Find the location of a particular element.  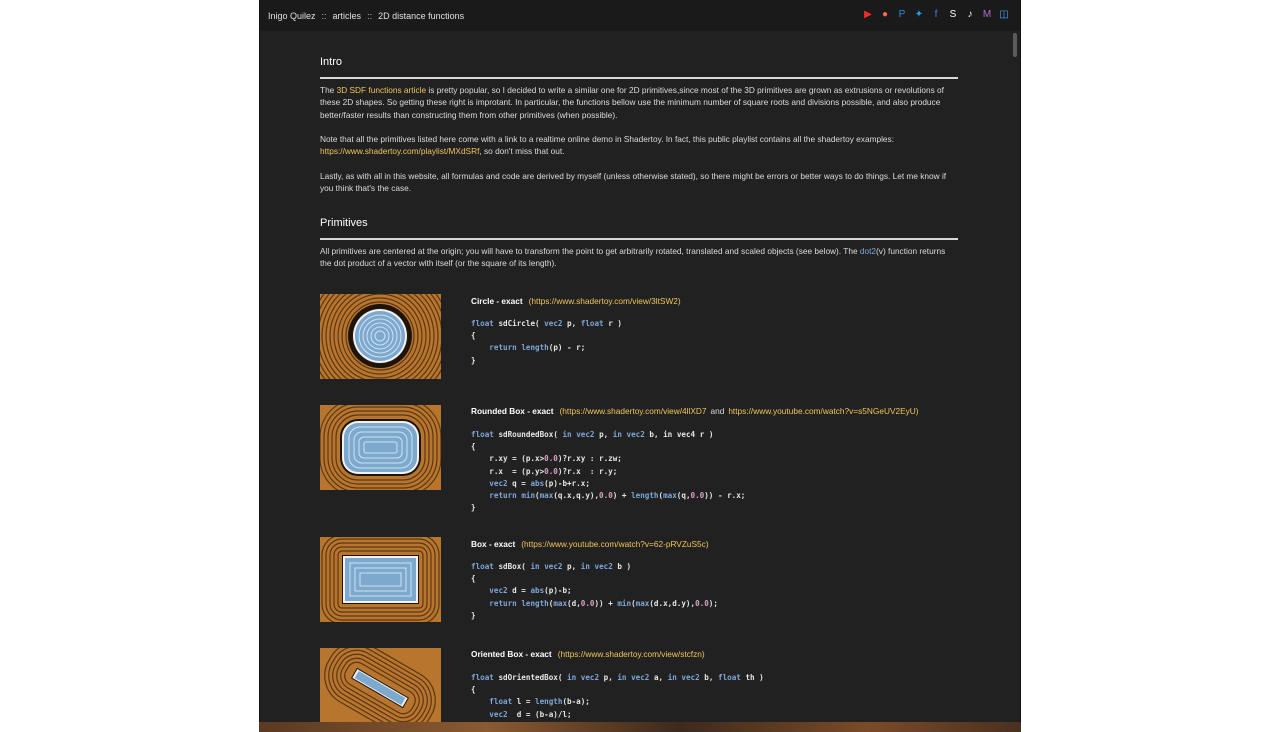

intro-text: , so don't miss that out. is located at coordinates (522, 151).